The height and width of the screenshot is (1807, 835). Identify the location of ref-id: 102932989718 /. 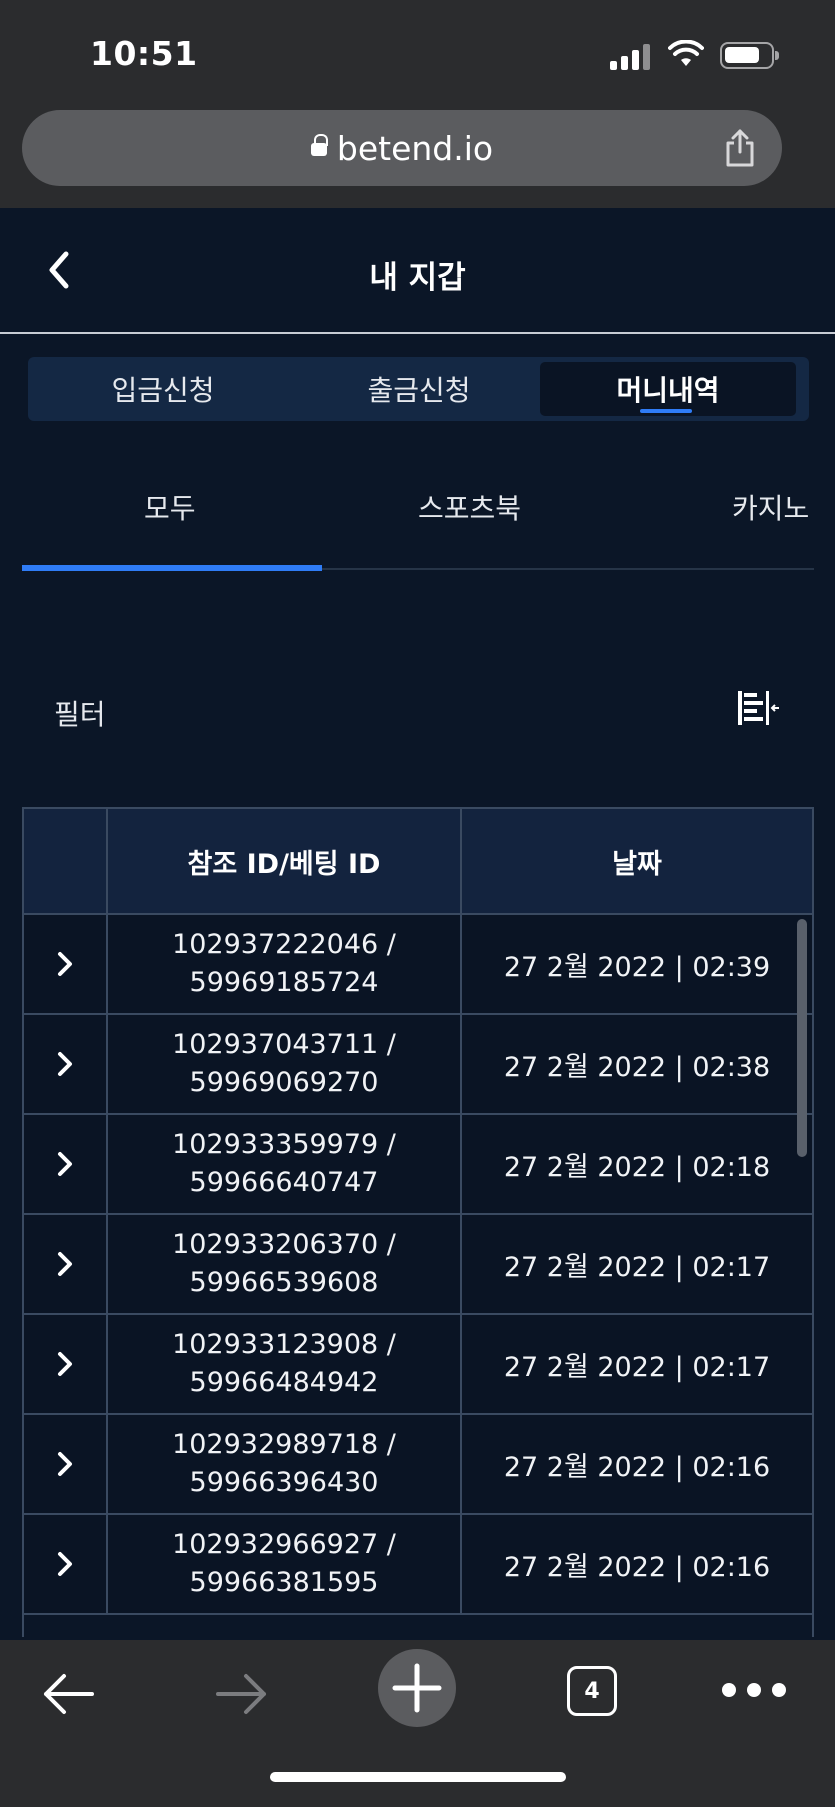
(284, 1444).